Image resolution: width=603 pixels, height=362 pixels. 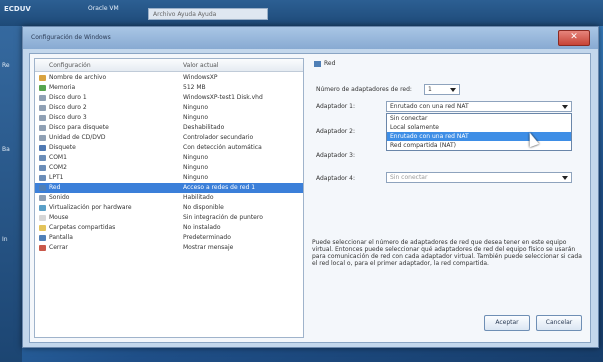 What do you see at coordinates (169, 188) in the screenshot?
I see `list-row: Red Acceso a redes de red 1` at bounding box center [169, 188].